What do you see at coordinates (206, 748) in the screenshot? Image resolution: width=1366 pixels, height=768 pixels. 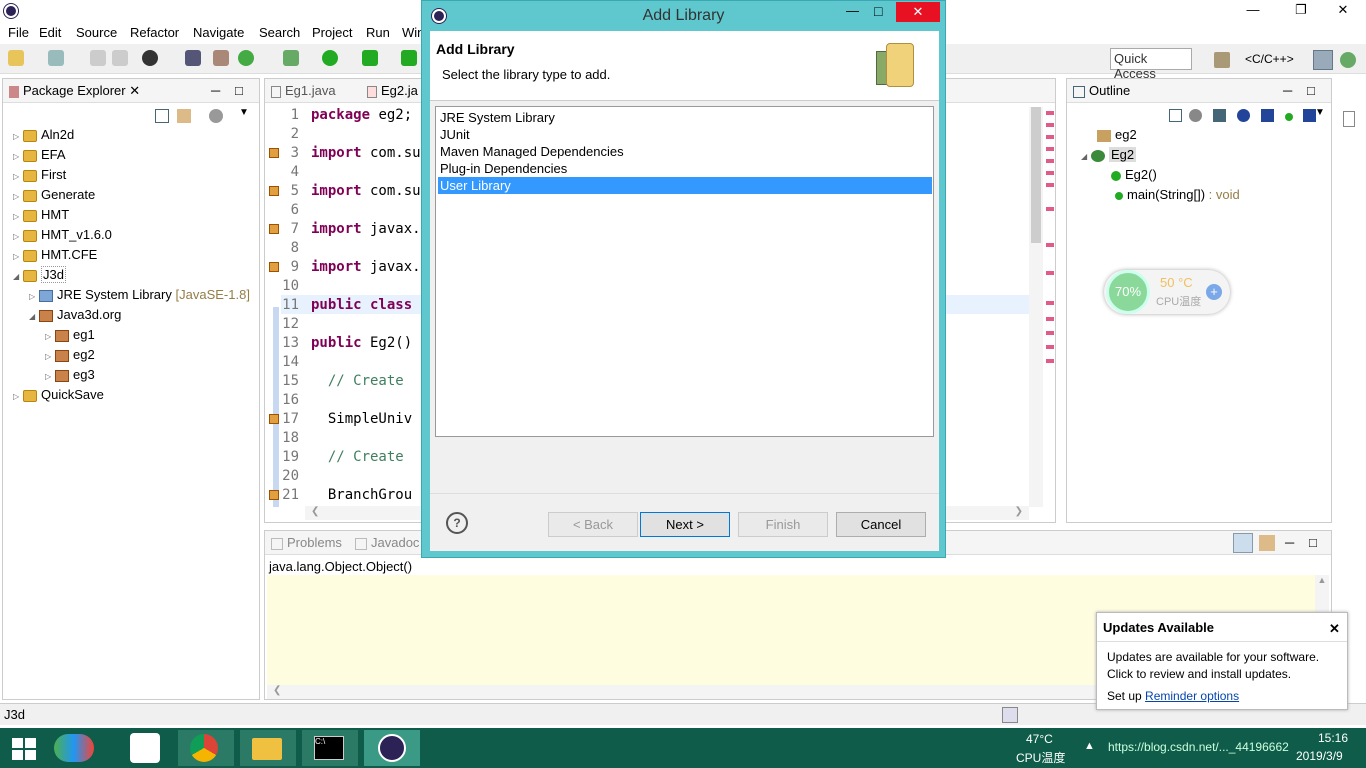 I see `taskbar-chrome` at bounding box center [206, 748].